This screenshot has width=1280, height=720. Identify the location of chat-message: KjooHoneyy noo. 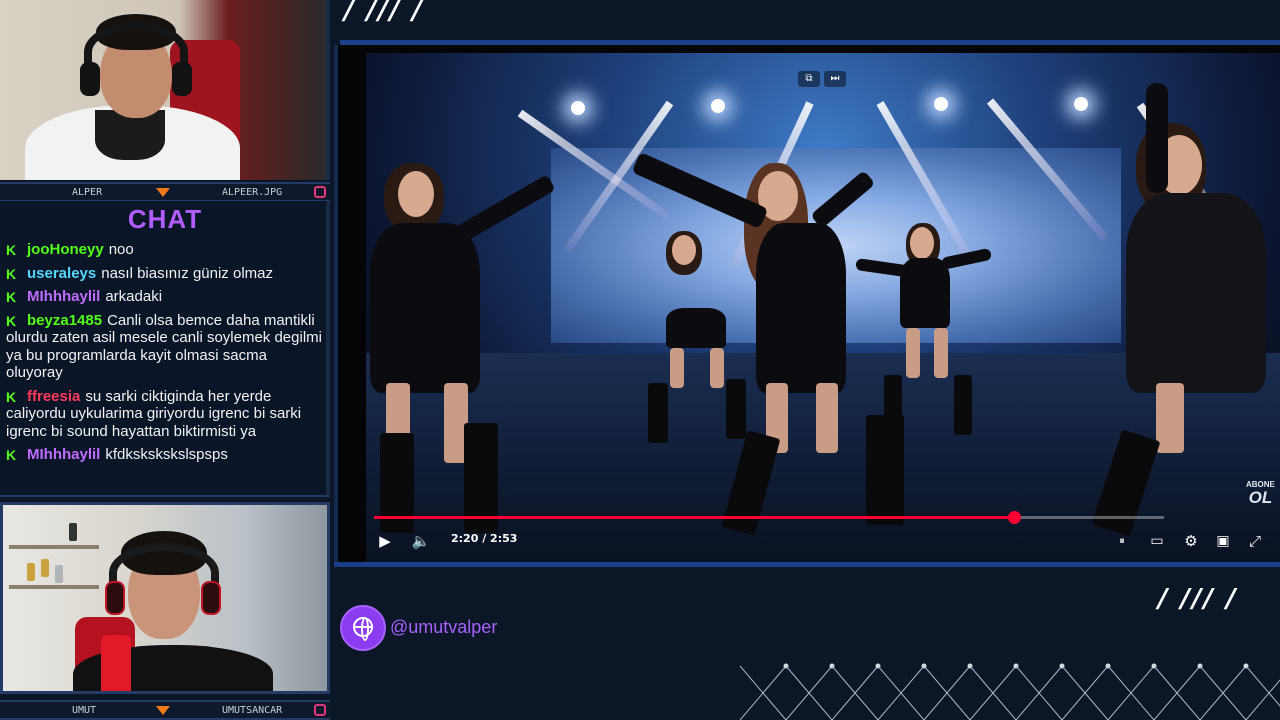
(164, 250).